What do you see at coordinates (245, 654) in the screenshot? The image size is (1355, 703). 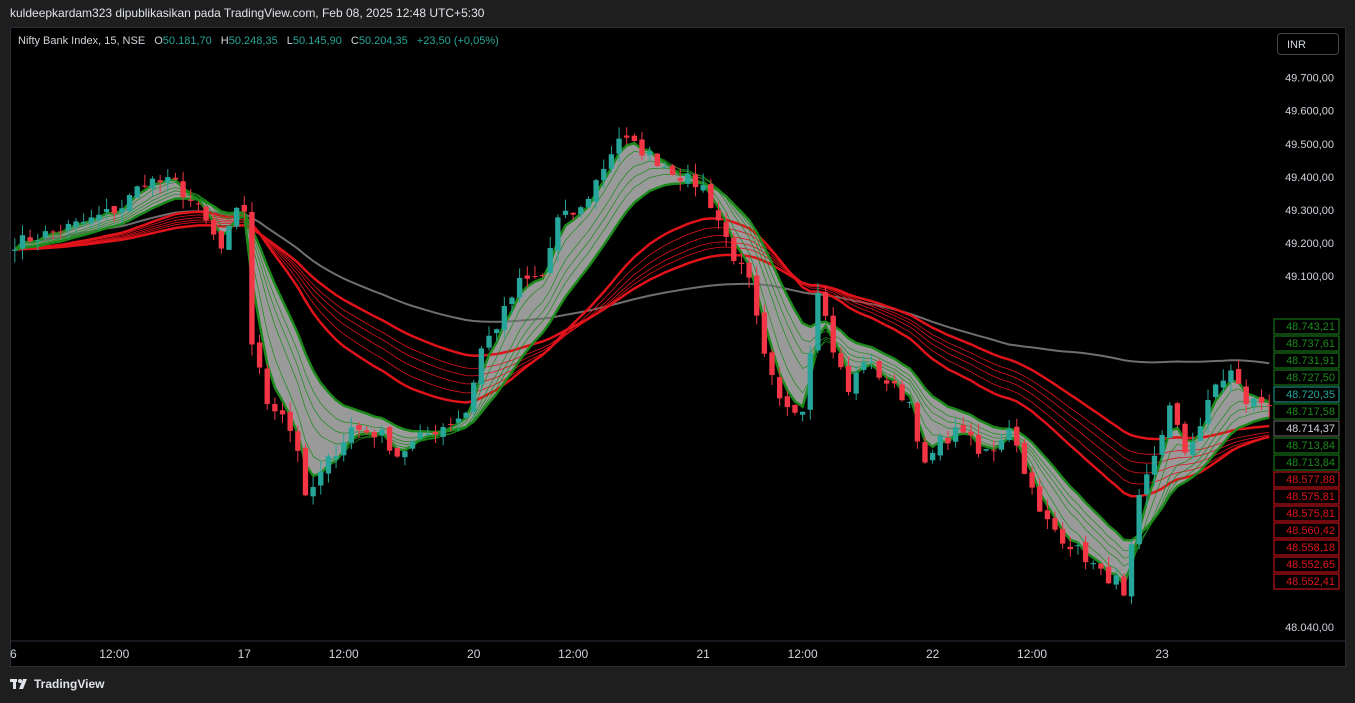 I see `x-tick-label: 17` at bounding box center [245, 654].